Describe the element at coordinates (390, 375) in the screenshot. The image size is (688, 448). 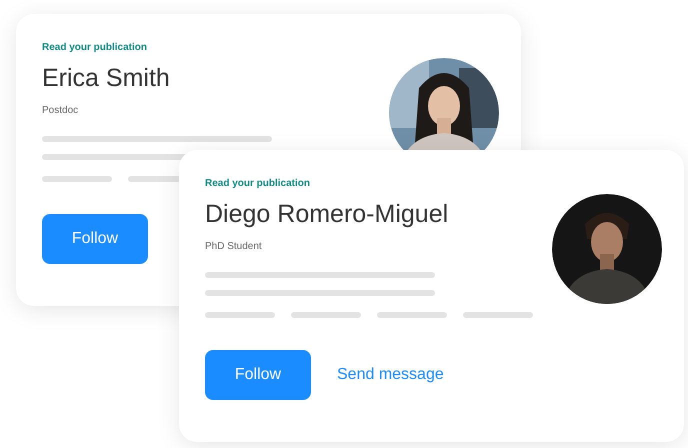
I see `send-message-link: Send message` at that location.